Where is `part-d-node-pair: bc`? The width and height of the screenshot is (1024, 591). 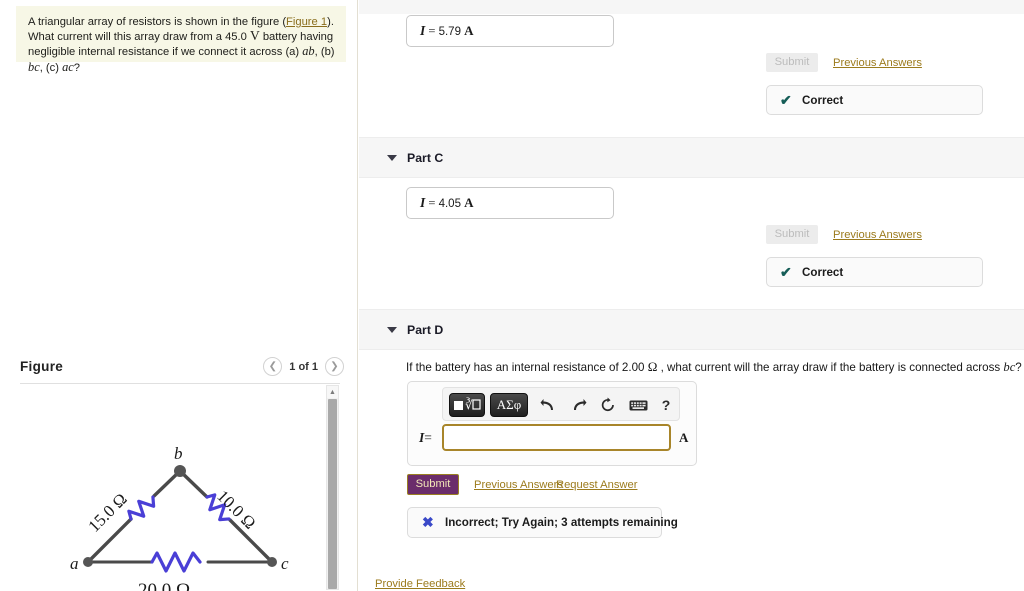
part-d-node-pair: bc is located at coordinates (1009, 367).